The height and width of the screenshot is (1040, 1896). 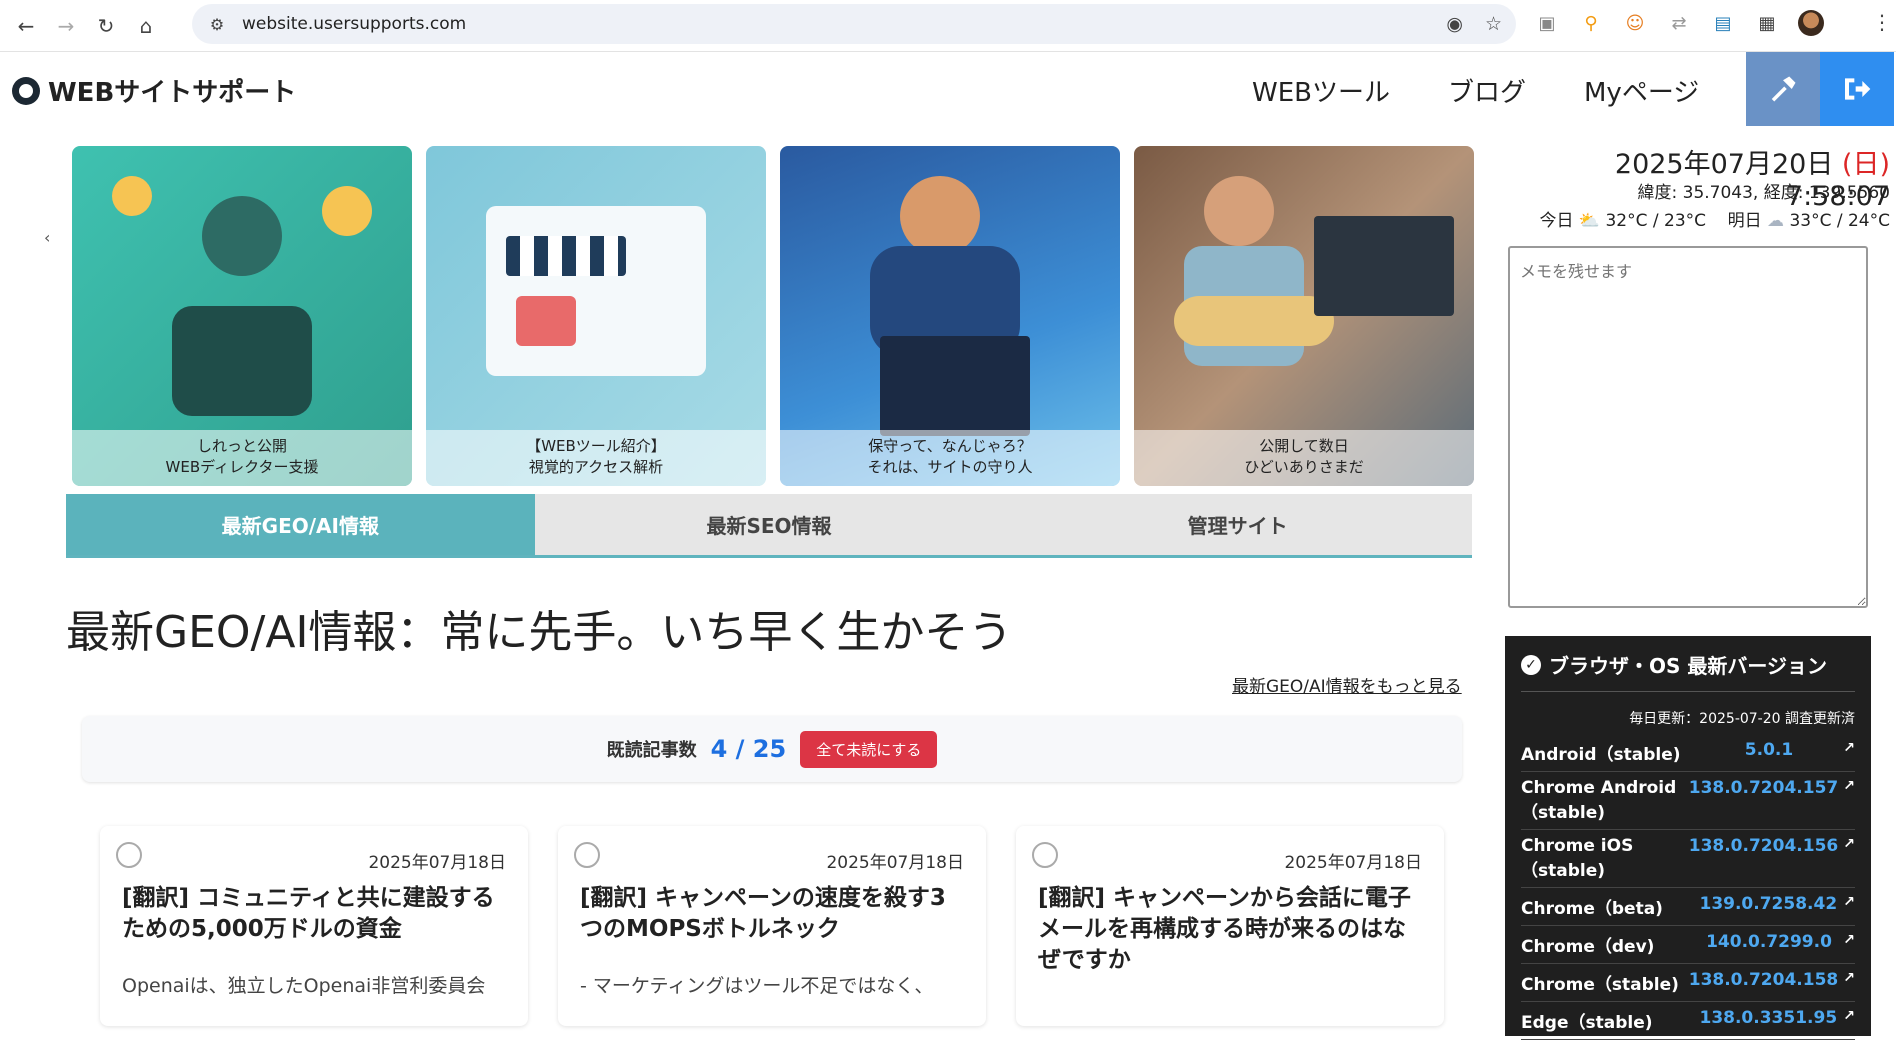 What do you see at coordinates (1688, 753) in the screenshot?
I see `version-row: Android（stable) 5.0.1 ↗` at bounding box center [1688, 753].